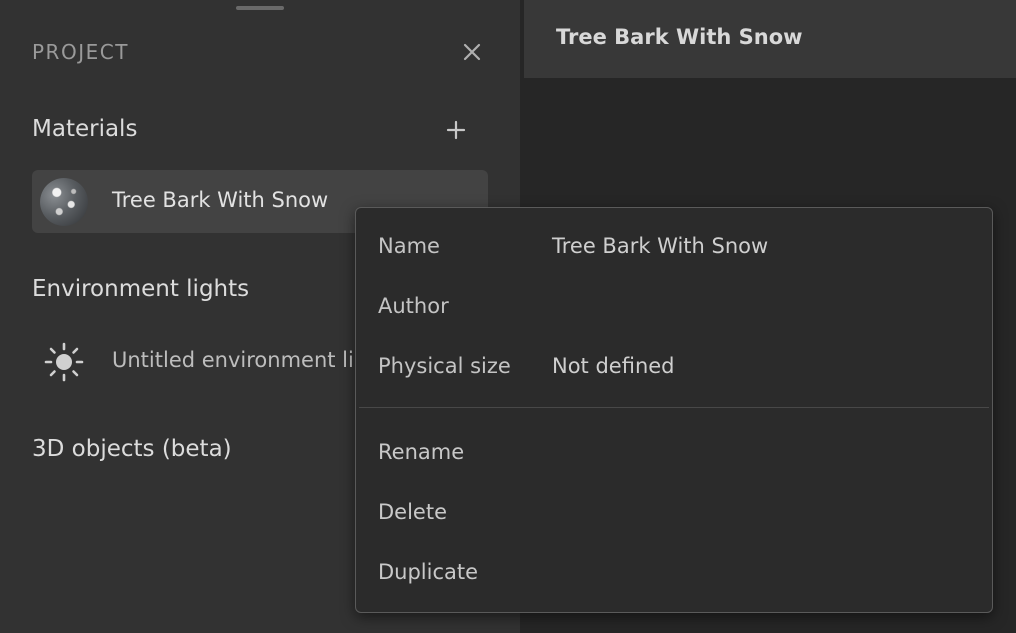 The image size is (1016, 633). What do you see at coordinates (613, 366) in the screenshot?
I see `property-value: Not defined` at bounding box center [613, 366].